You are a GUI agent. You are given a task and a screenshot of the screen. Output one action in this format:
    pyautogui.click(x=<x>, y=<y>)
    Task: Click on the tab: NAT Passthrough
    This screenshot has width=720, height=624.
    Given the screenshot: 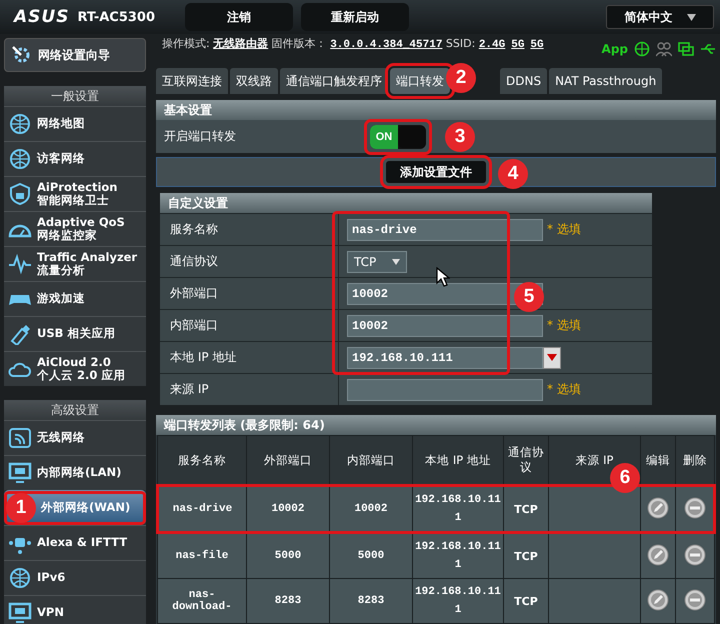 What is the action you would take?
    pyautogui.click(x=605, y=81)
    